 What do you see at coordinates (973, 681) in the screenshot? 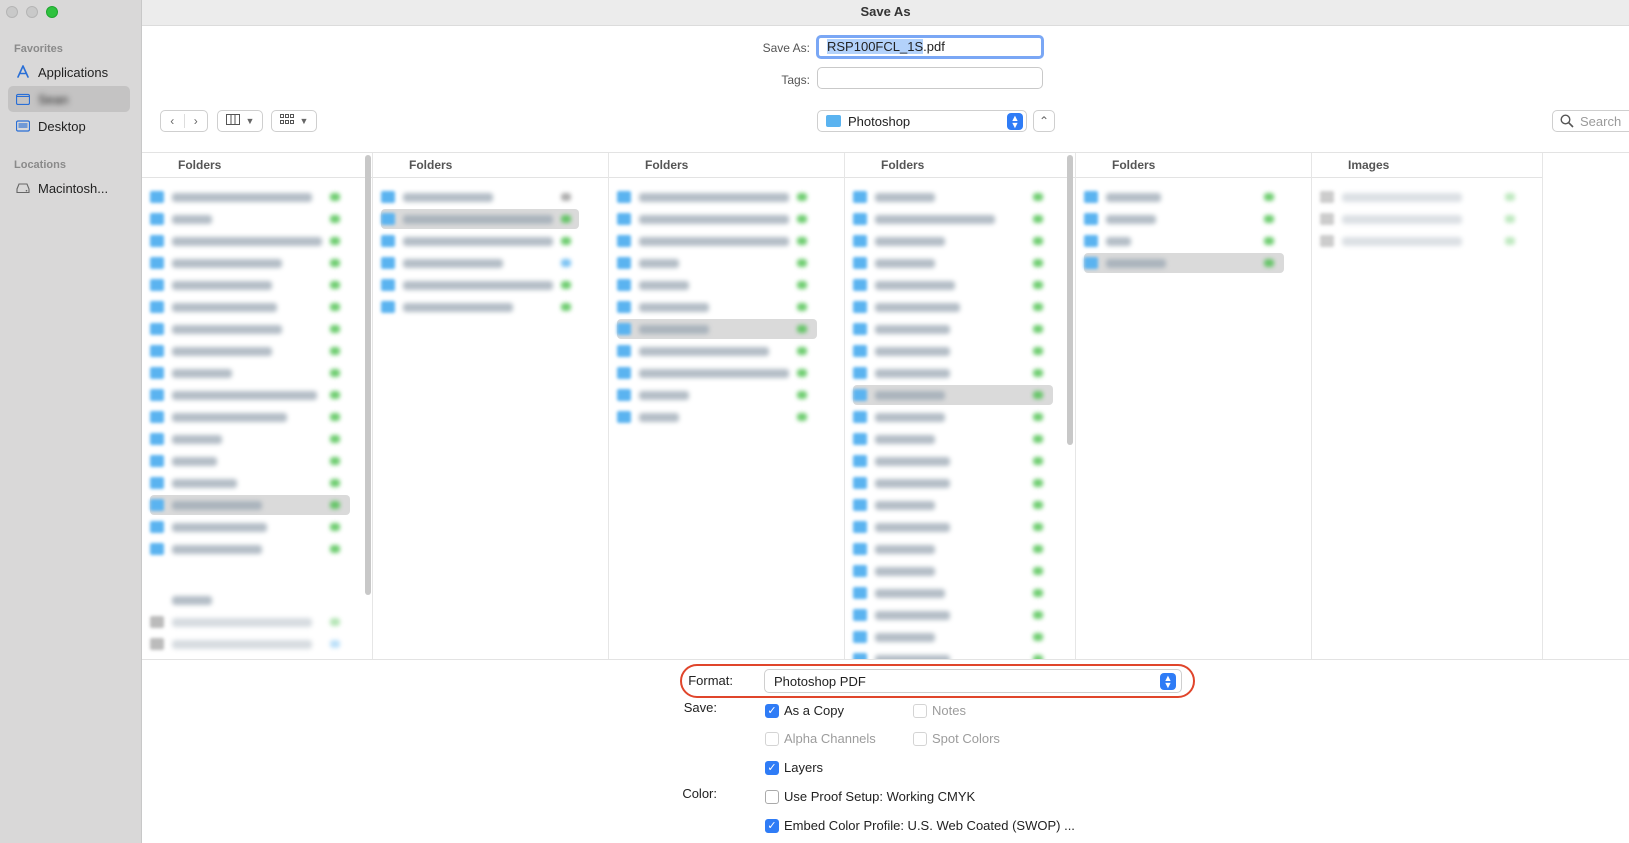
I see `format-select: Photoshop PDF ▲ ▼` at bounding box center [973, 681].